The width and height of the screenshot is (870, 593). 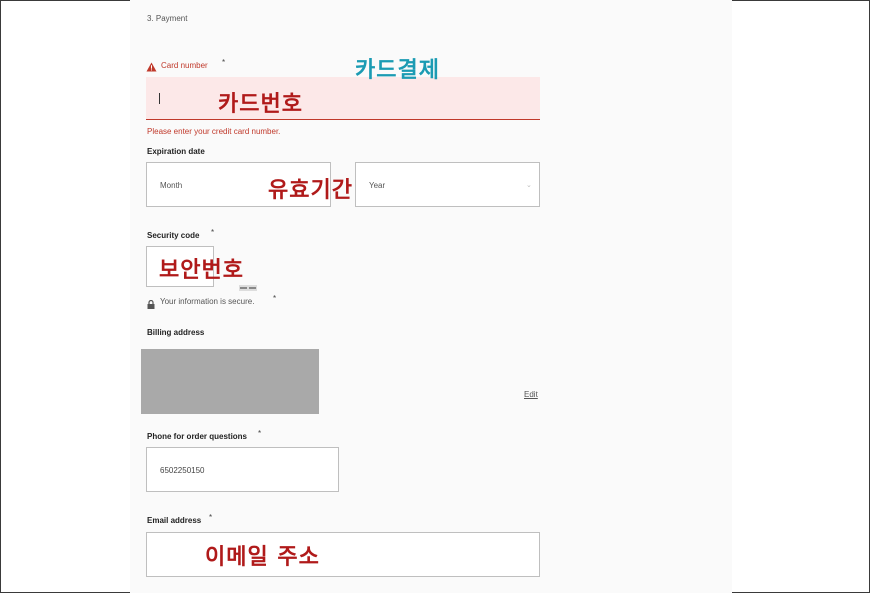 What do you see at coordinates (260, 433) in the screenshot?
I see `phone-required-mark: *` at bounding box center [260, 433].